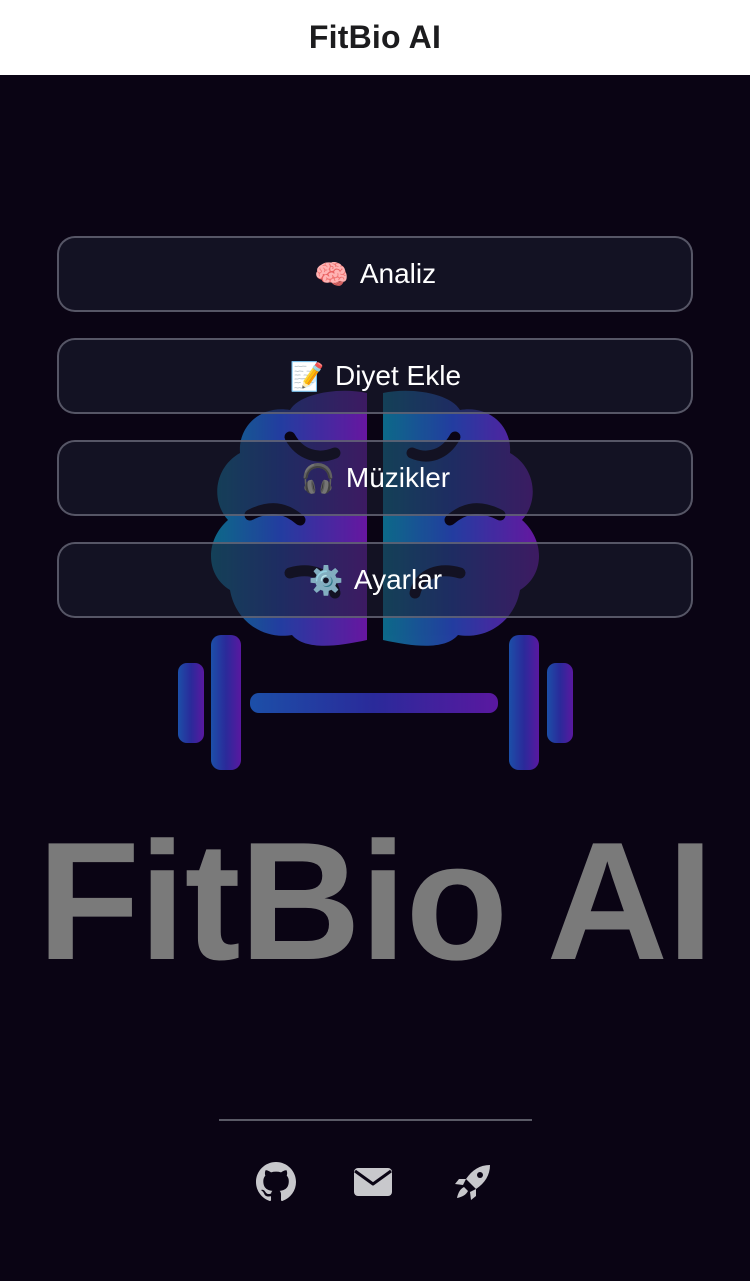  Describe the element at coordinates (318, 478) in the screenshot. I see `headphones-emoji-icon: 🎧` at that location.